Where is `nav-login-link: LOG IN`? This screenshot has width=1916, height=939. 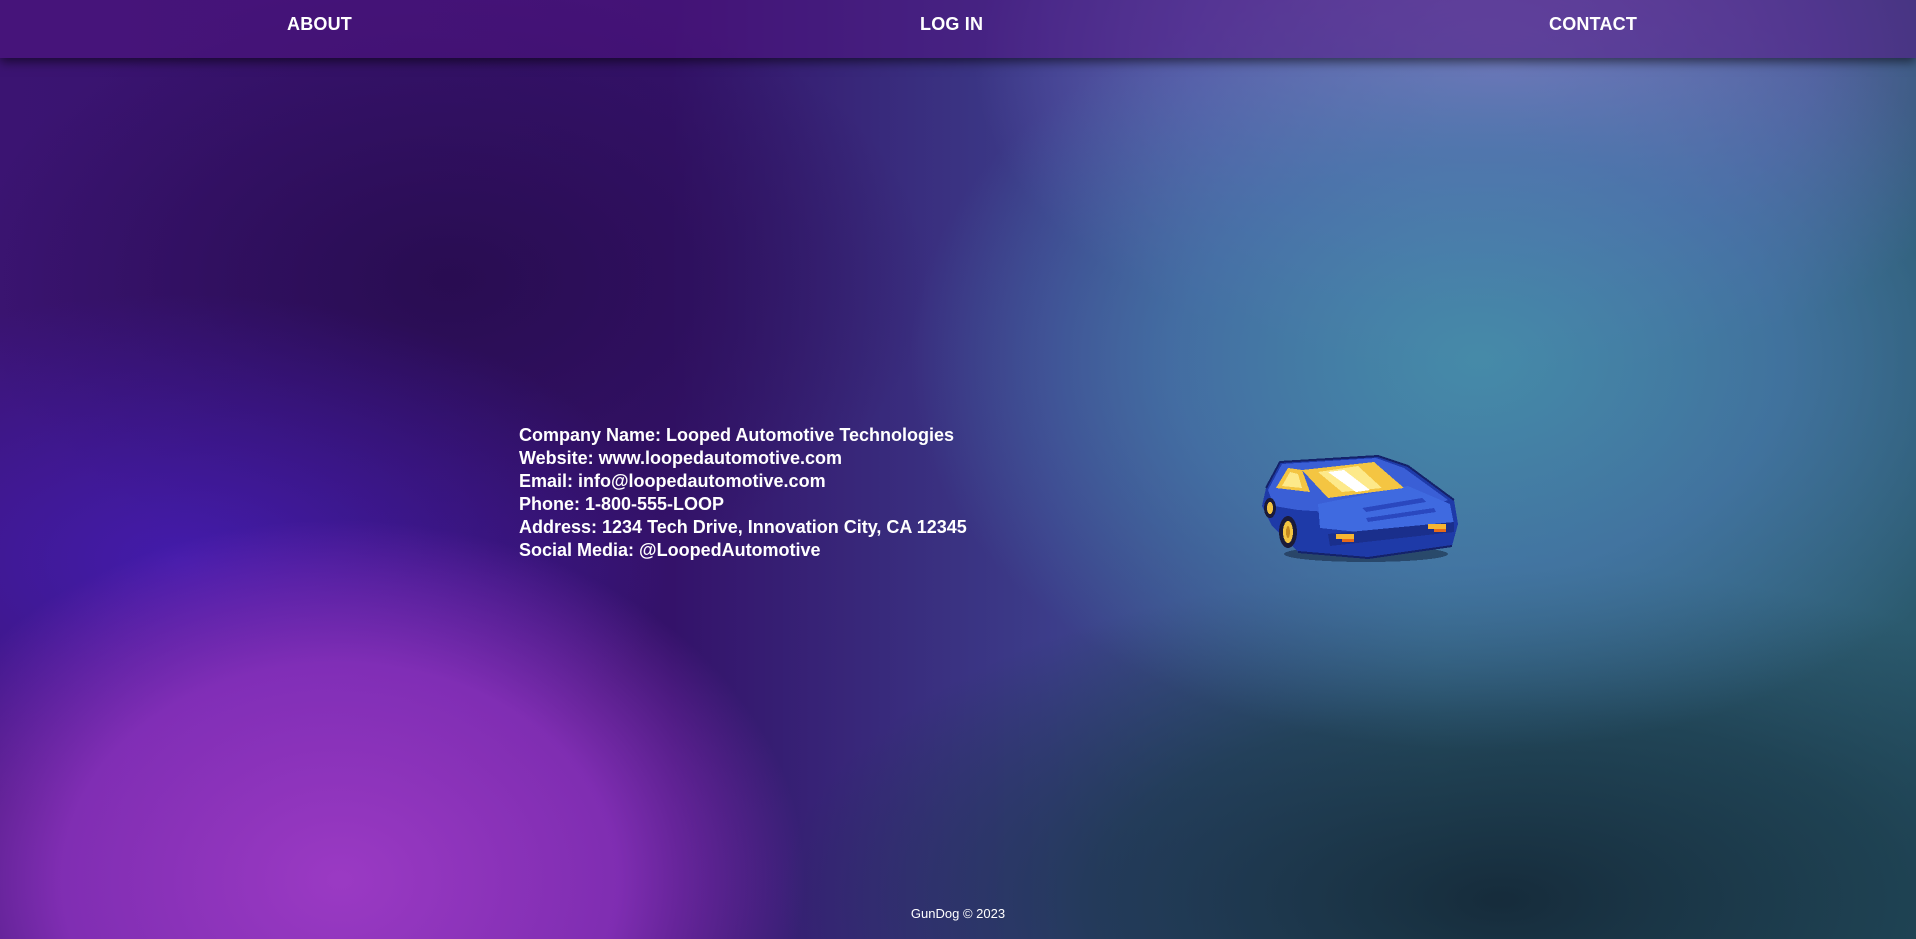 nav-login-link: LOG IN is located at coordinates (951, 24).